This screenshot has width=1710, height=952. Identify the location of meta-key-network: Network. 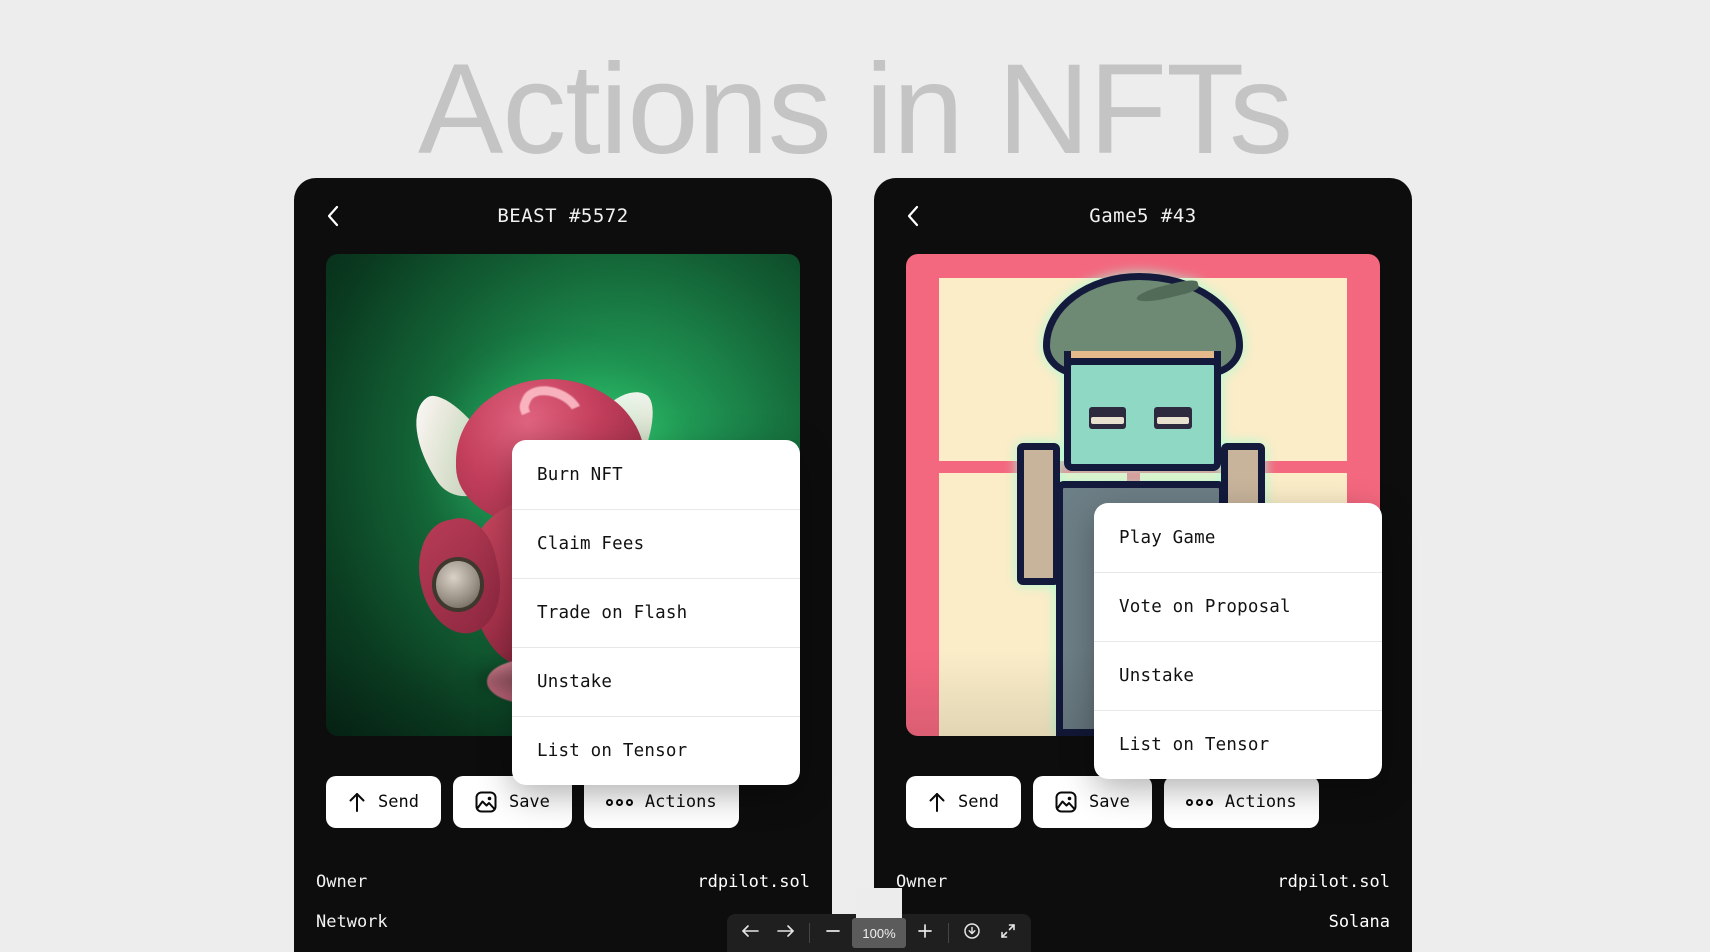
(352, 922).